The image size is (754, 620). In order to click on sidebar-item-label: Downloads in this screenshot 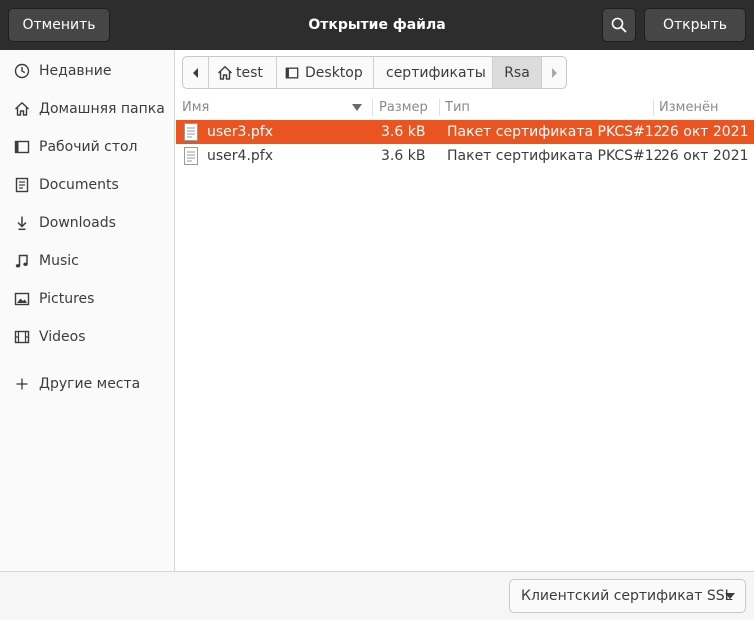, I will do `click(77, 223)`.